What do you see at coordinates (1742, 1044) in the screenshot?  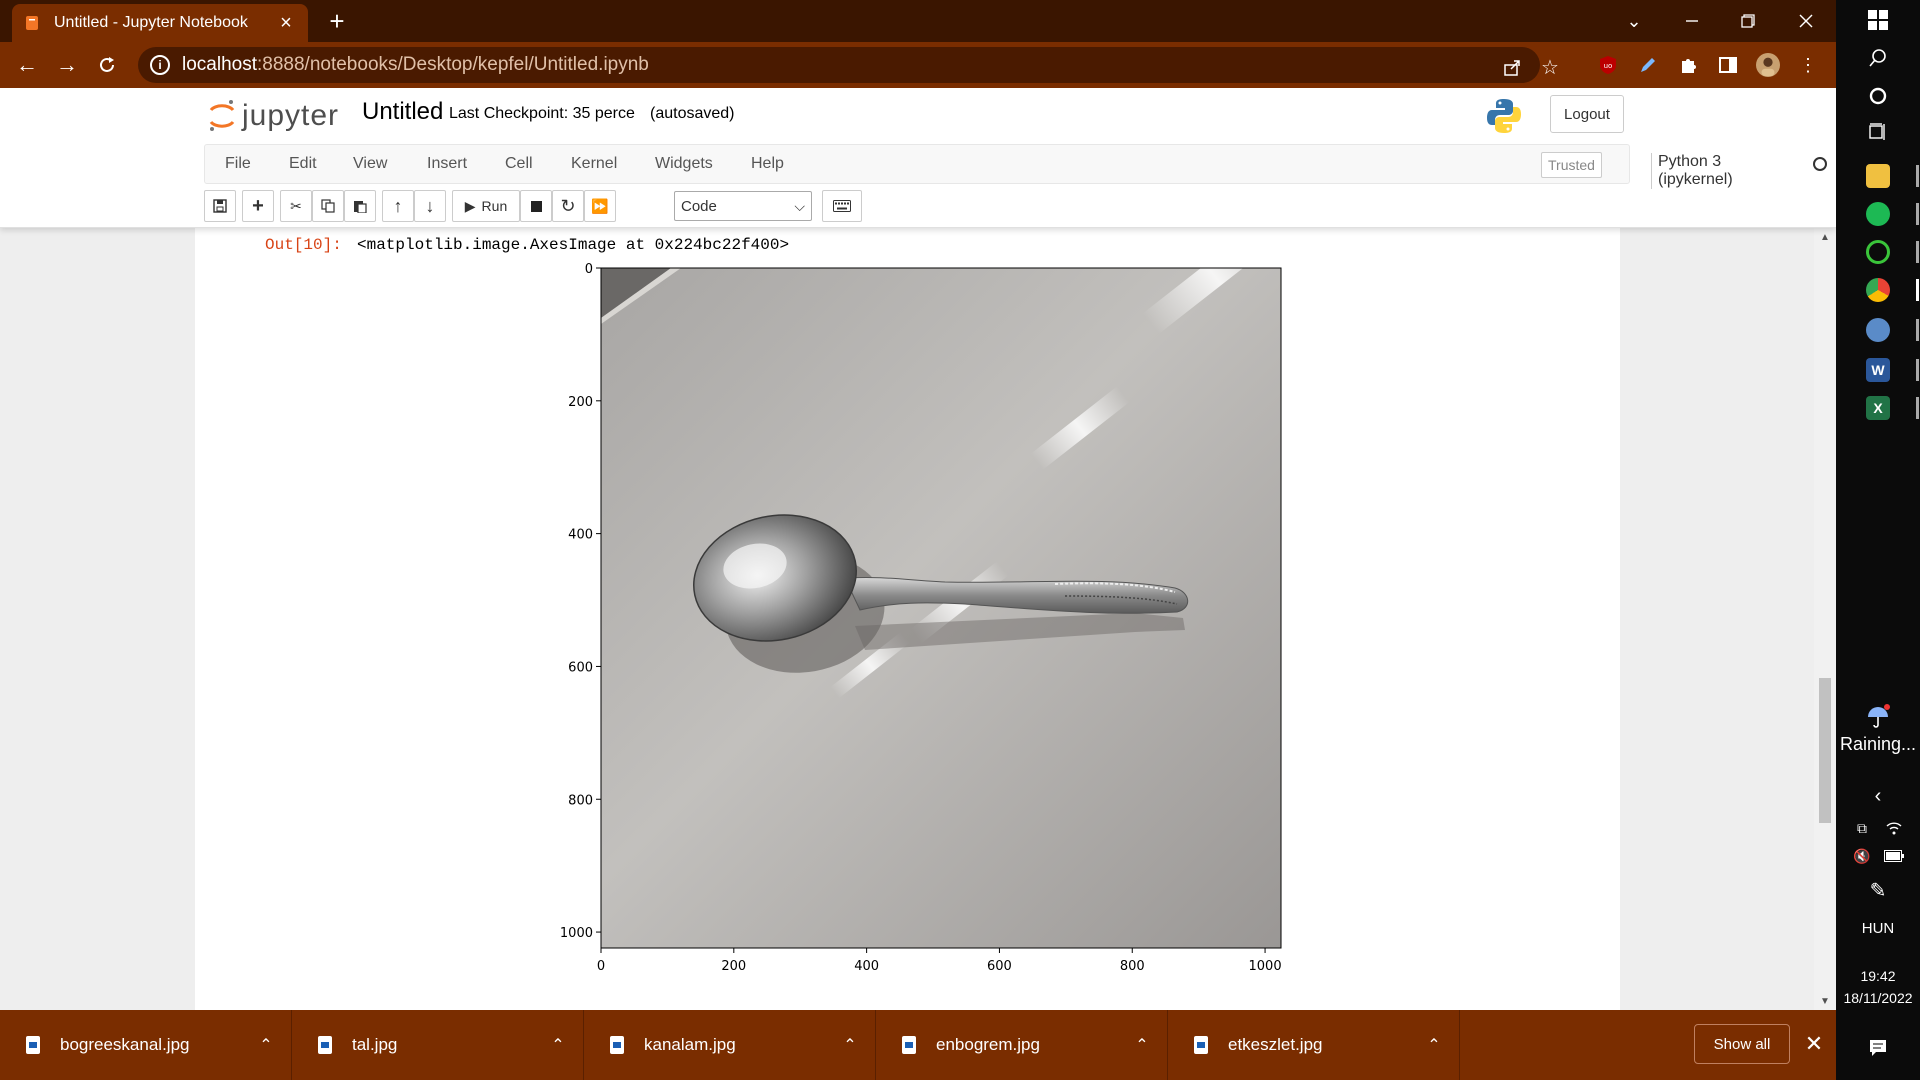 I see `show-all-downloads-button: Show all` at bounding box center [1742, 1044].